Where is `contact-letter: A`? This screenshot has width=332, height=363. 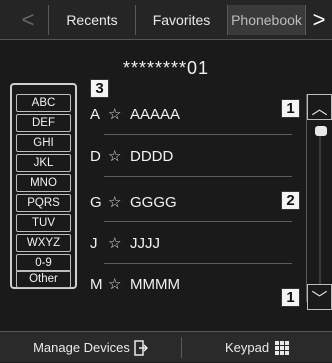
contact-letter: A is located at coordinates (95, 114).